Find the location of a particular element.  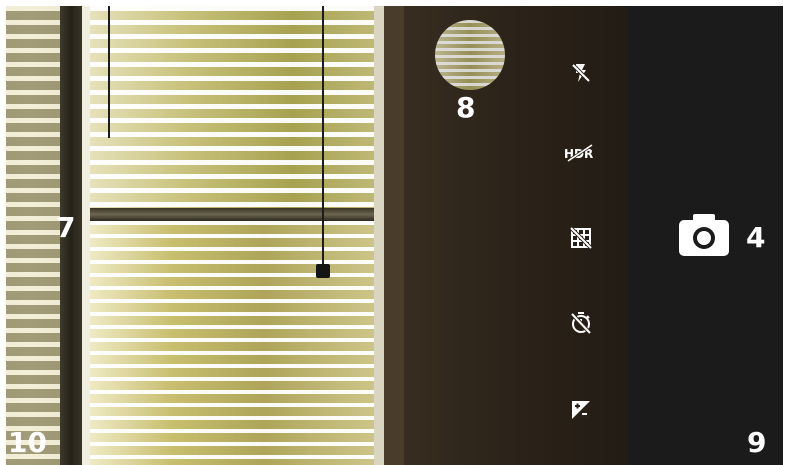

grid-off-icon is located at coordinates (581, 238).